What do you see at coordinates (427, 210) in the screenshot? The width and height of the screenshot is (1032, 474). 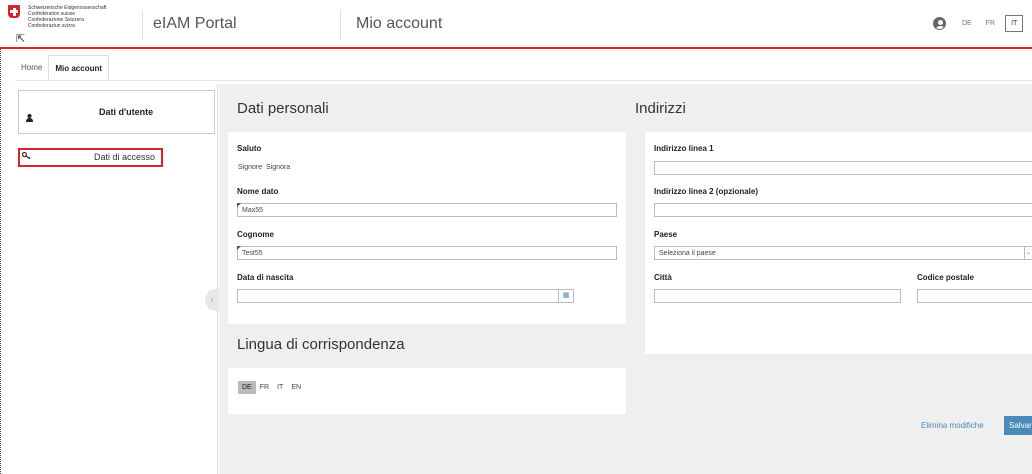 I see `first-name-input: Max55` at bounding box center [427, 210].